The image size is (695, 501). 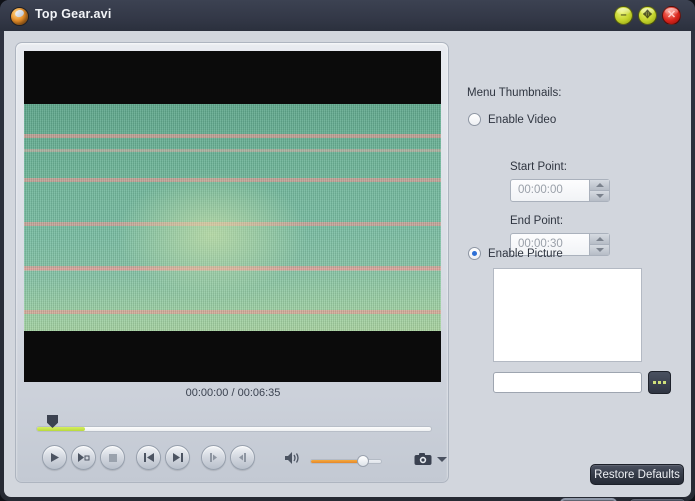 I want to click on volume-fill, so click(x=337, y=461).